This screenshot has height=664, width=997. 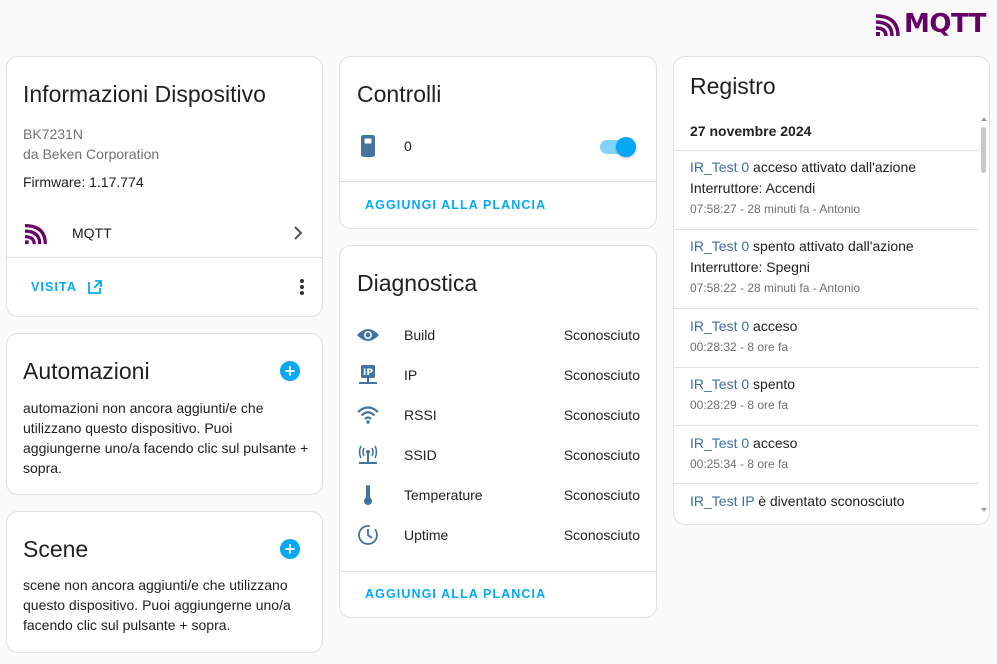 What do you see at coordinates (984, 314) in the screenshot?
I see `logbook-scrollbar` at bounding box center [984, 314].